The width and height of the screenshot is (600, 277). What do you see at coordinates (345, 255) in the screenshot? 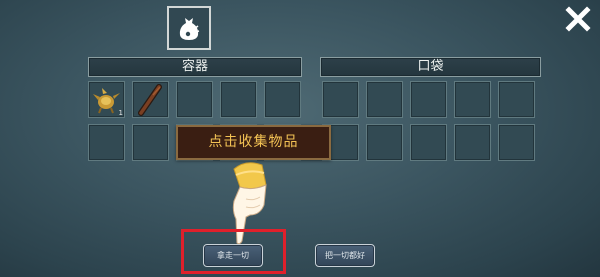
I see `drop-all-button: 把一切都好` at bounding box center [345, 255].